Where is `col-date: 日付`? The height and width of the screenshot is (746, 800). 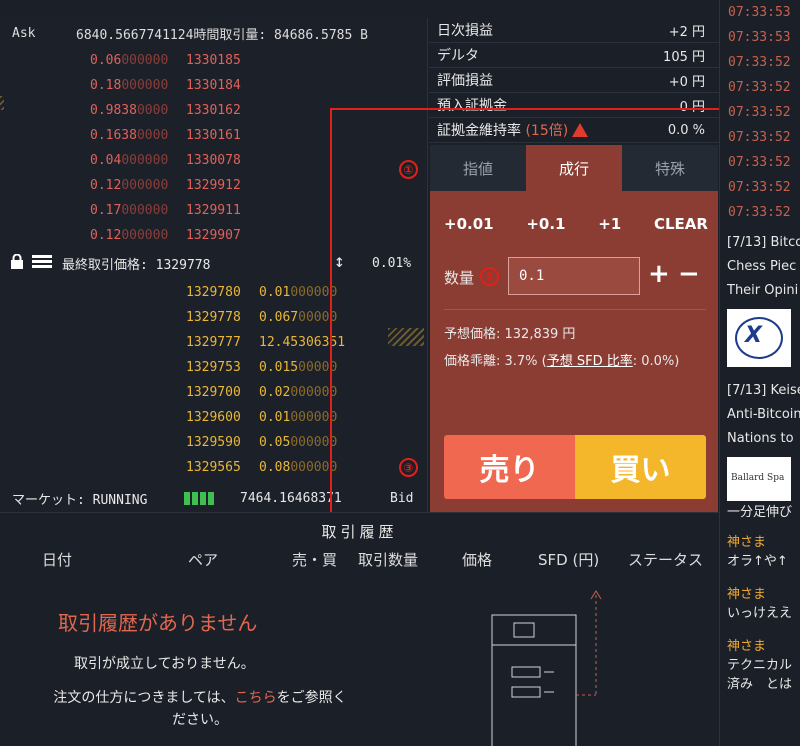 col-date: 日付 is located at coordinates (57, 559).